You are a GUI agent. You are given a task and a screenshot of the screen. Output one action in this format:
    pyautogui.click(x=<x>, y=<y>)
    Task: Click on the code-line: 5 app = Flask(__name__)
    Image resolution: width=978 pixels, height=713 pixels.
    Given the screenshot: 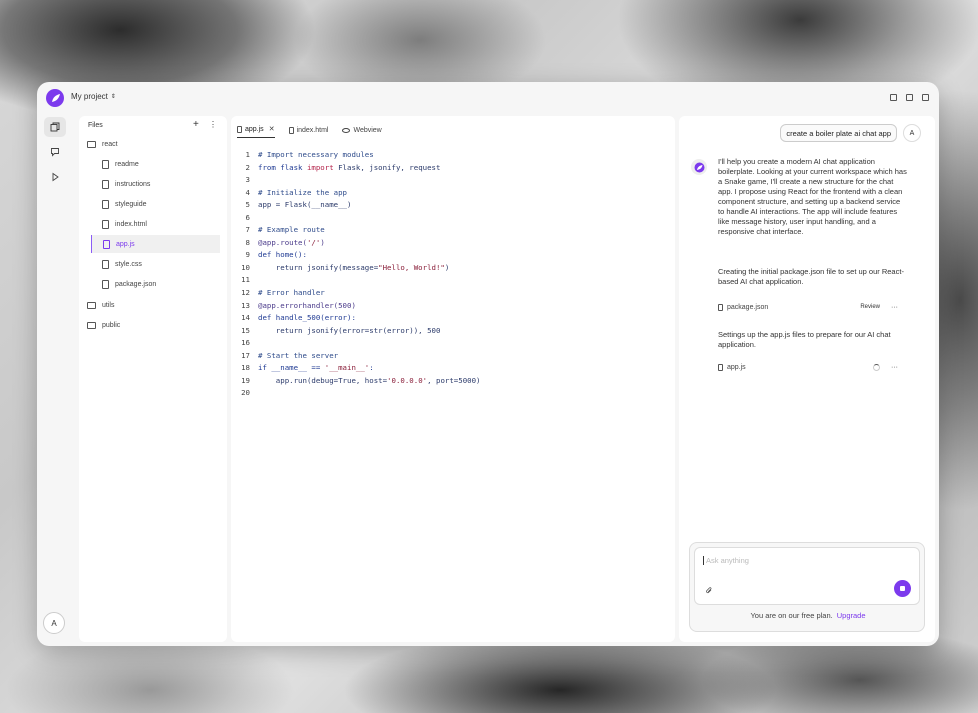 What is the action you would take?
    pyautogui.click(x=298, y=205)
    